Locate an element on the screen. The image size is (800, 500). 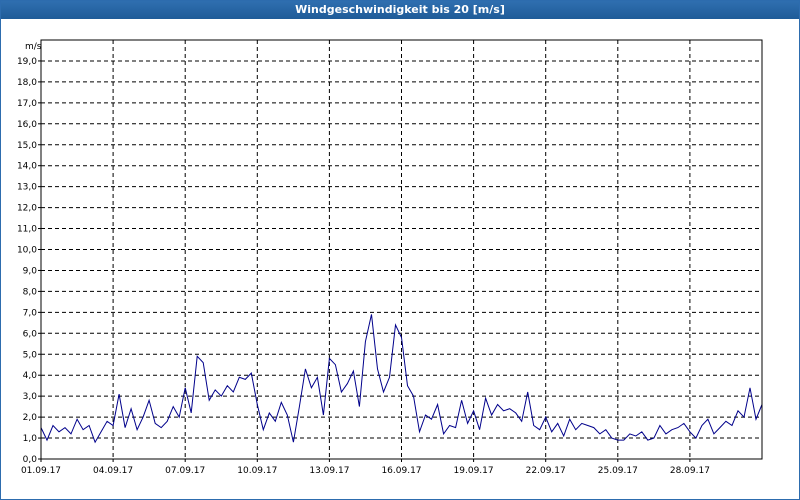
x-tick-label: 19.09.17 is located at coordinates (474, 471).